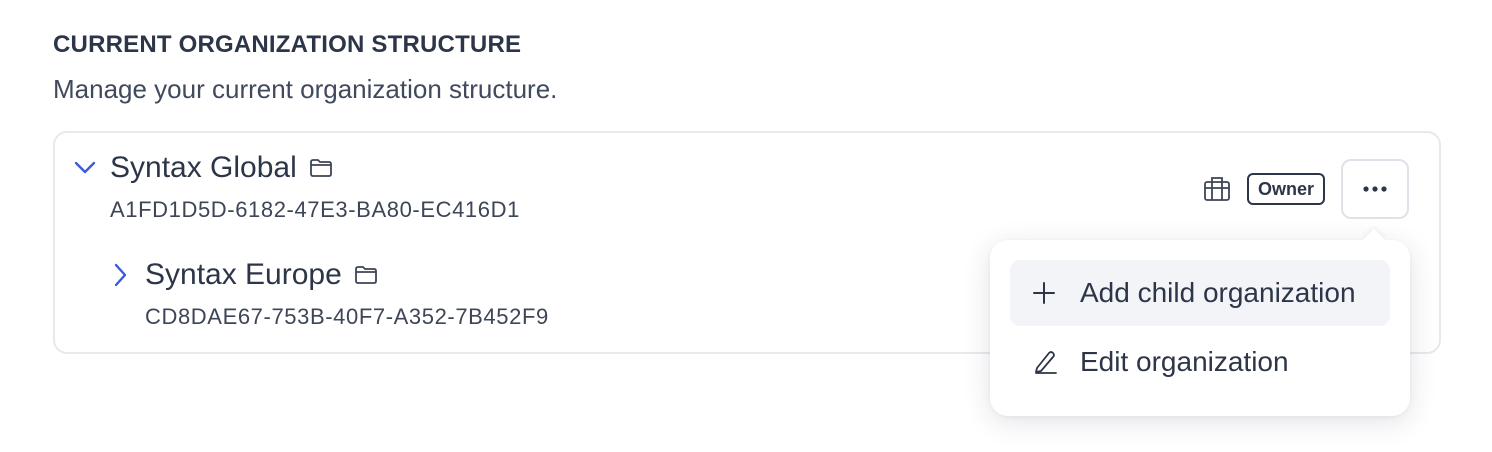  What do you see at coordinates (347, 316) in the screenshot?
I see `org-id: CD8DAE67-753B-40F7-A352-7B452F9` at bounding box center [347, 316].